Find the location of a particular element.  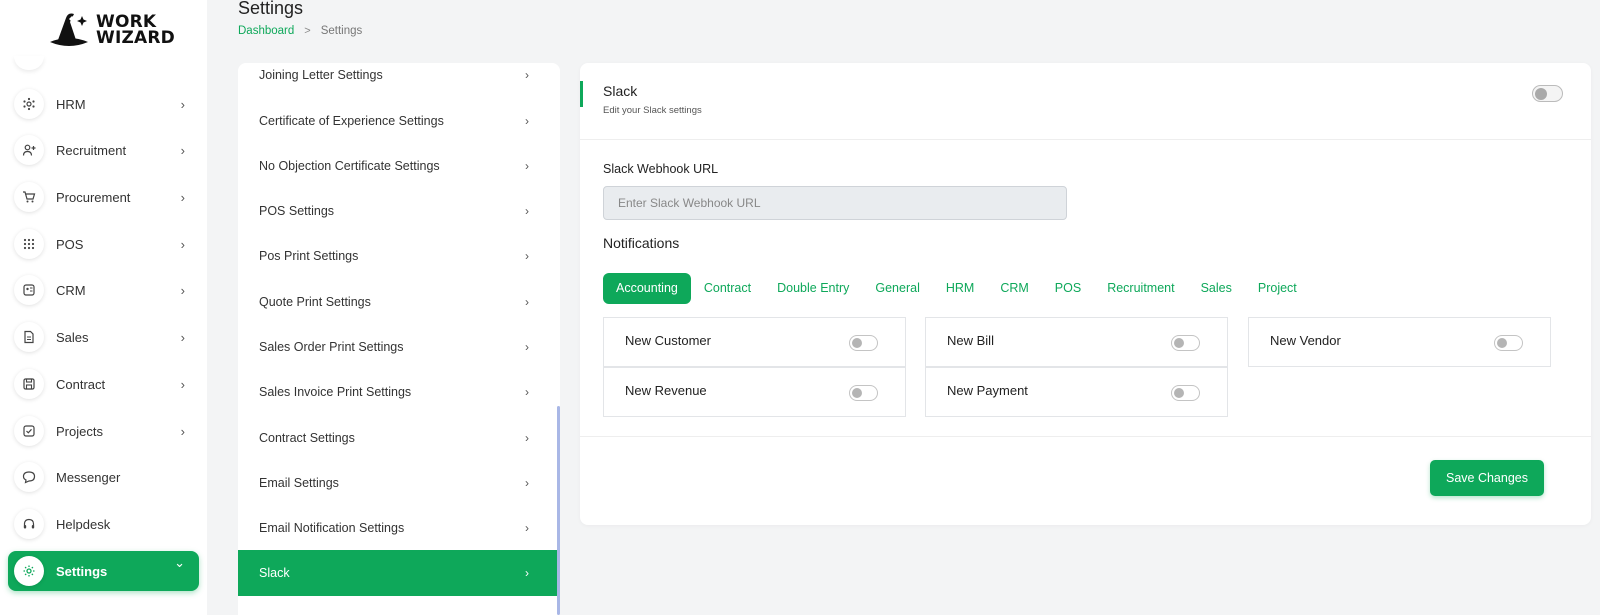

gear-icon is located at coordinates (29, 571).